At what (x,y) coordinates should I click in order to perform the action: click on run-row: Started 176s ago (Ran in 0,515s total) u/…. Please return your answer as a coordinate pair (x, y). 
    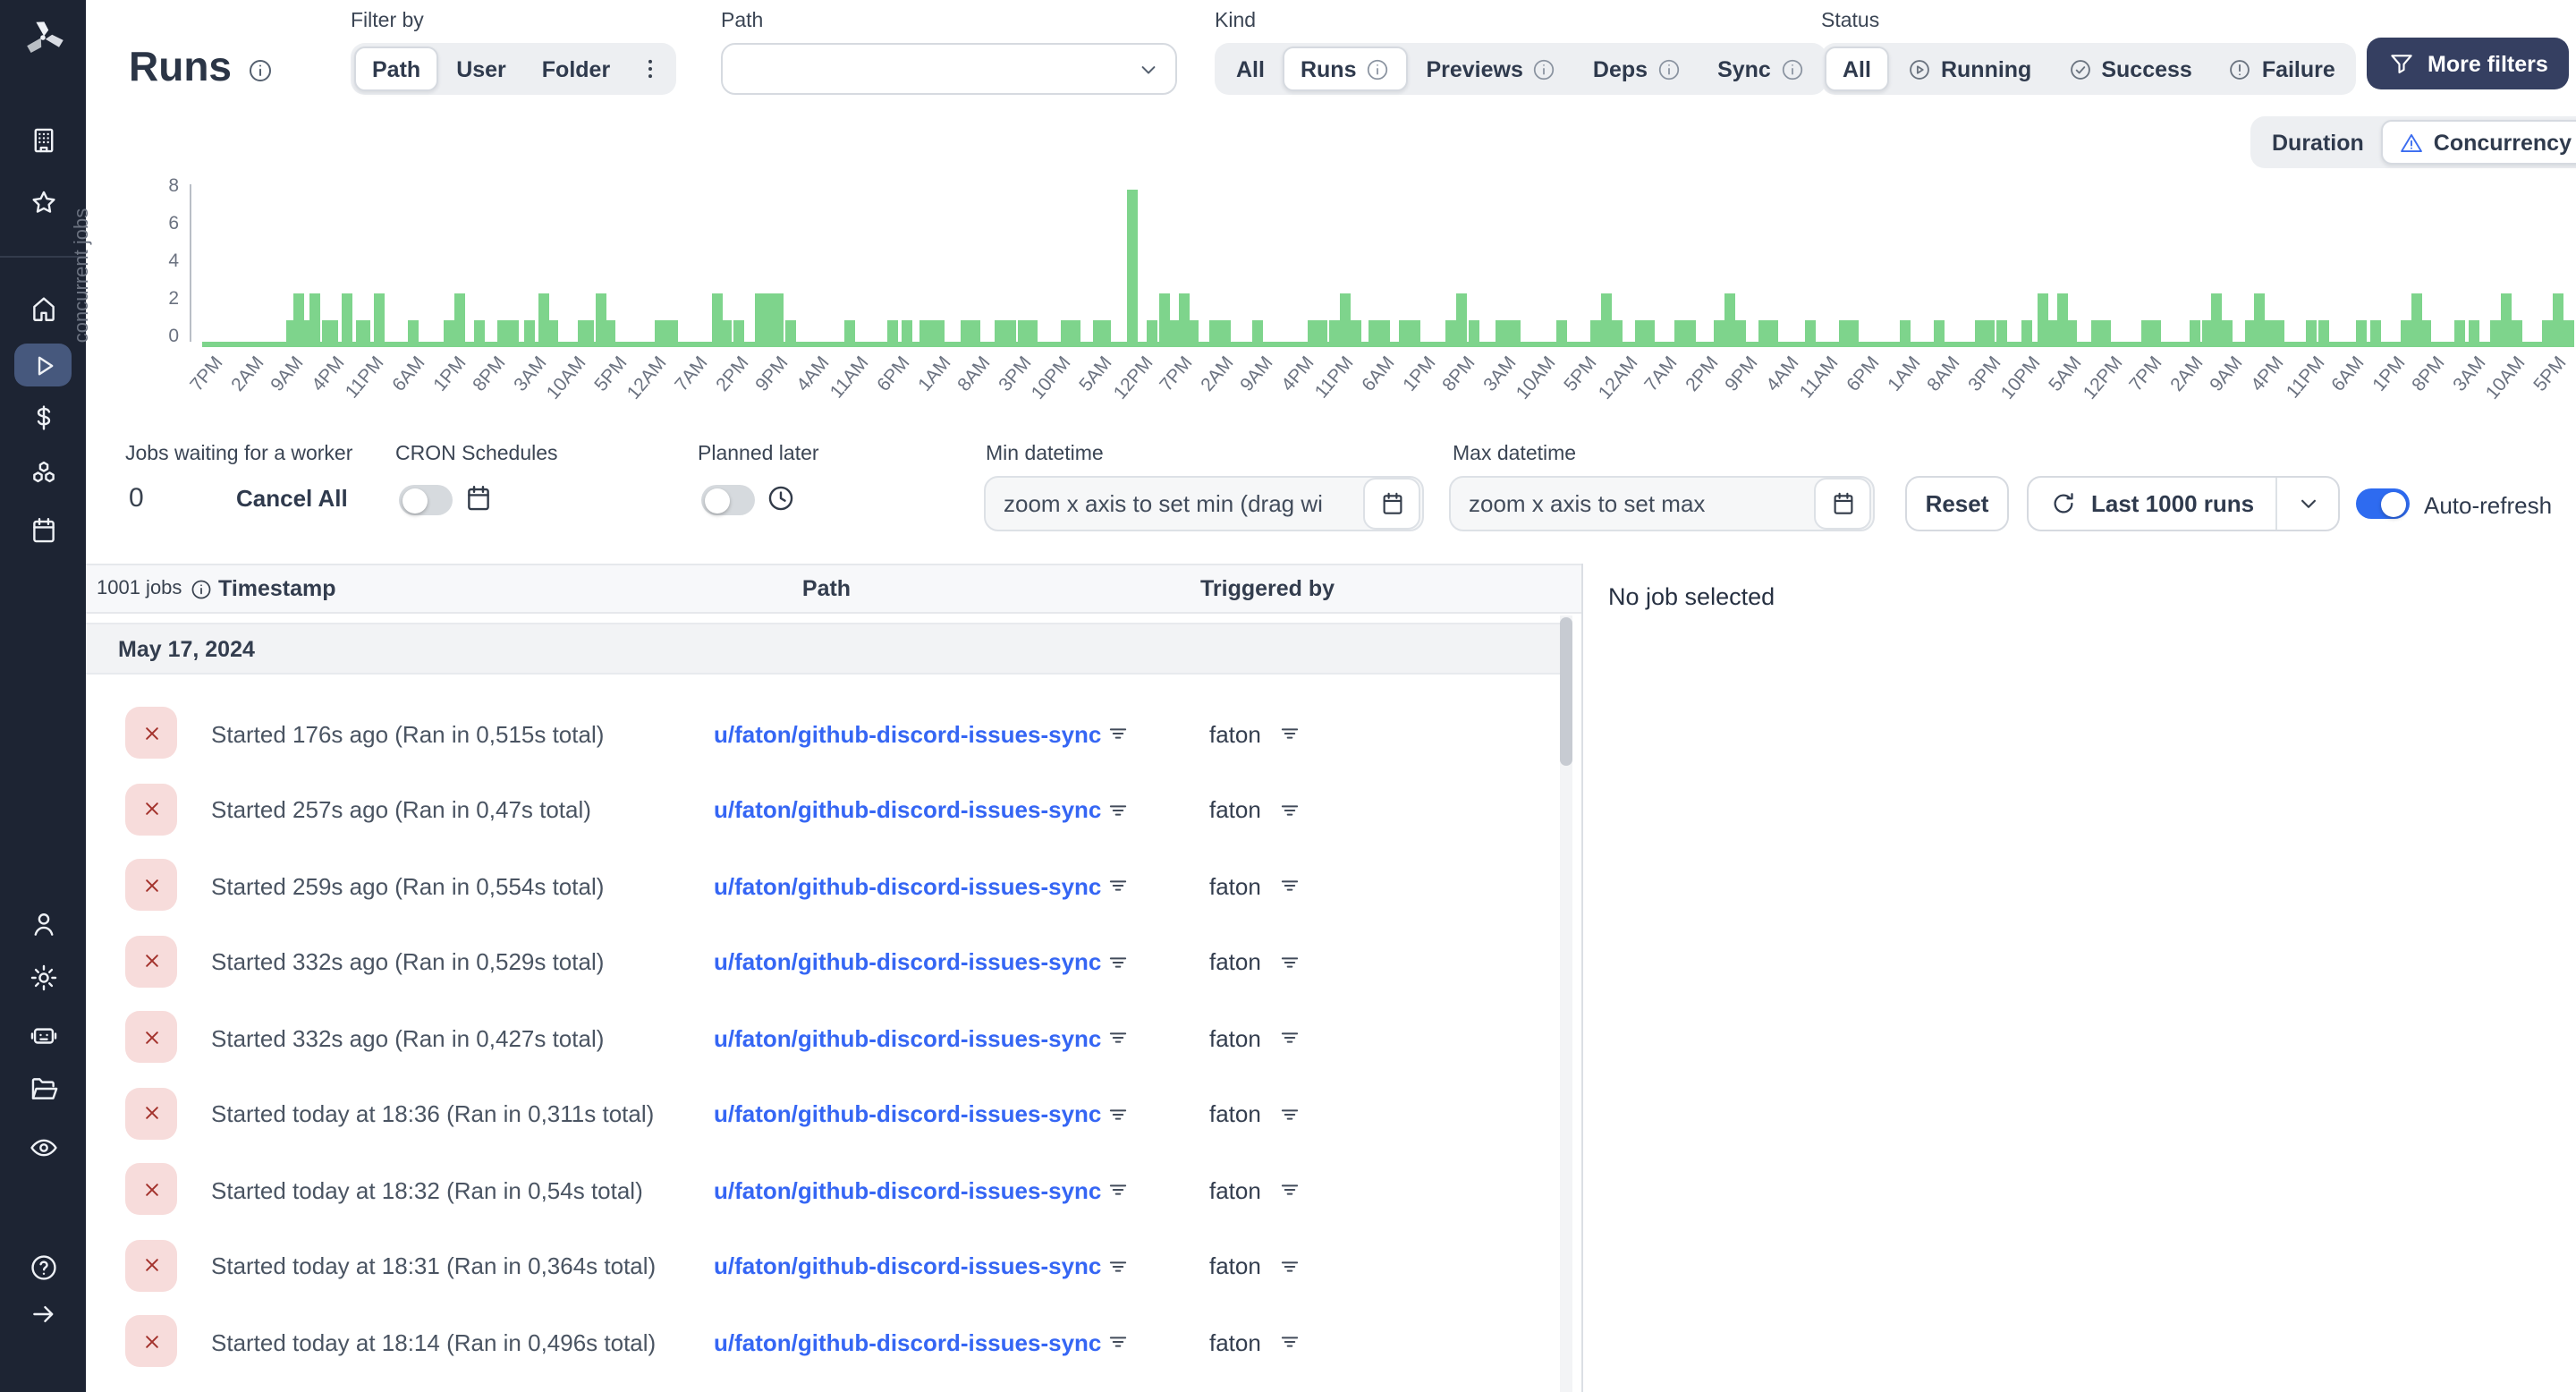
    Looking at the image, I should click on (823, 733).